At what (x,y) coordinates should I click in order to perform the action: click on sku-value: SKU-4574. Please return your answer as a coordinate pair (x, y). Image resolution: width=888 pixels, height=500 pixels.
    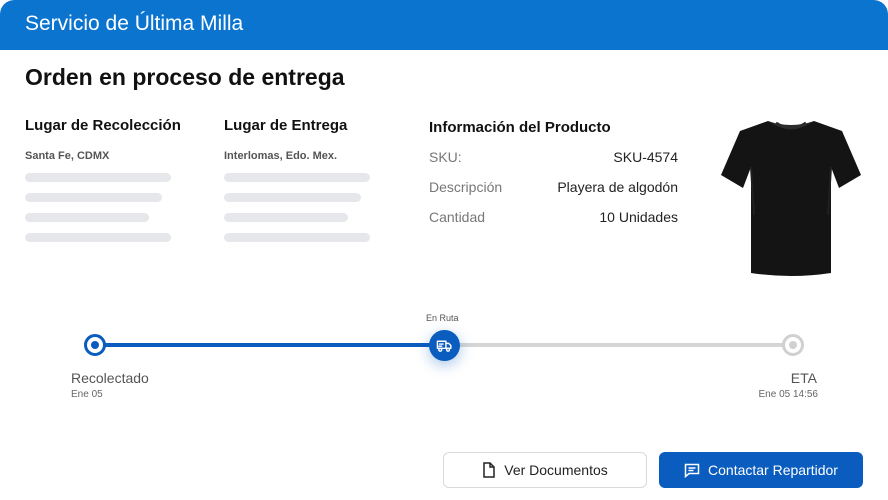
    Looking at the image, I should click on (645, 157).